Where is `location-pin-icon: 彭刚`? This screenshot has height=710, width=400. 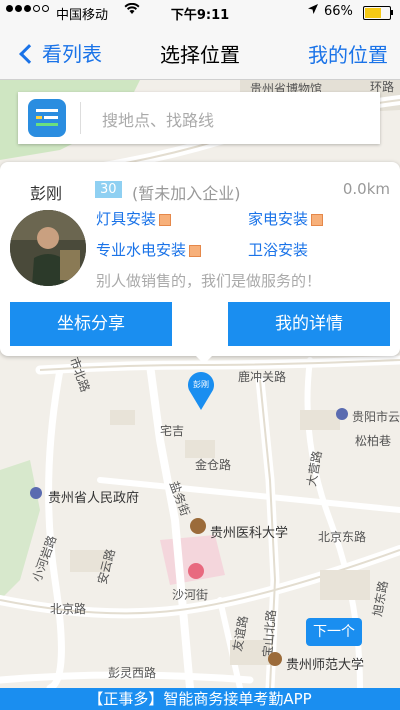
location-pin-icon: 彭刚 is located at coordinates (201, 390).